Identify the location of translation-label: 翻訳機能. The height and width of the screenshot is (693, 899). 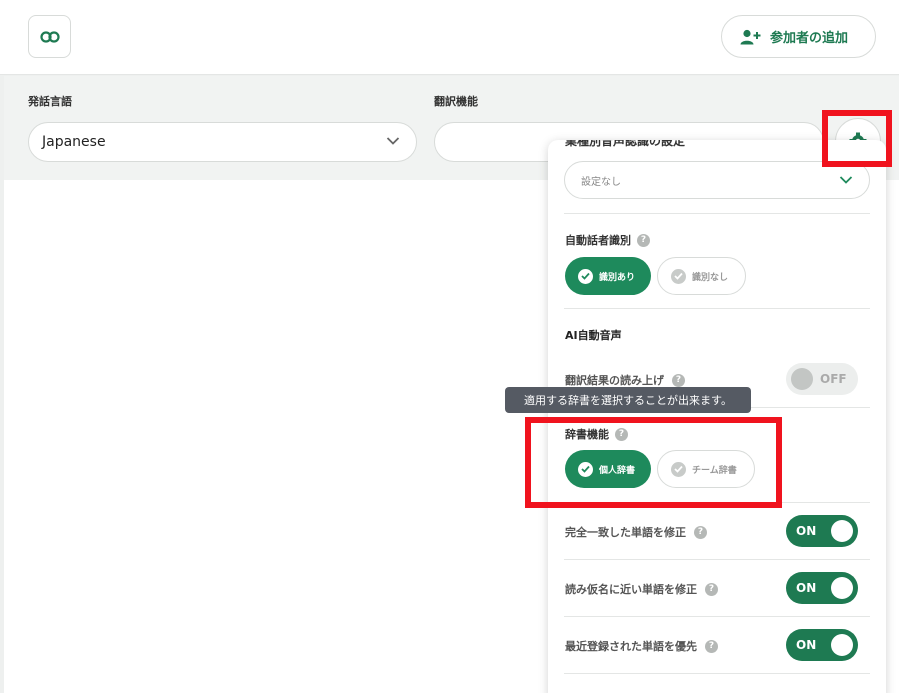
(456, 101).